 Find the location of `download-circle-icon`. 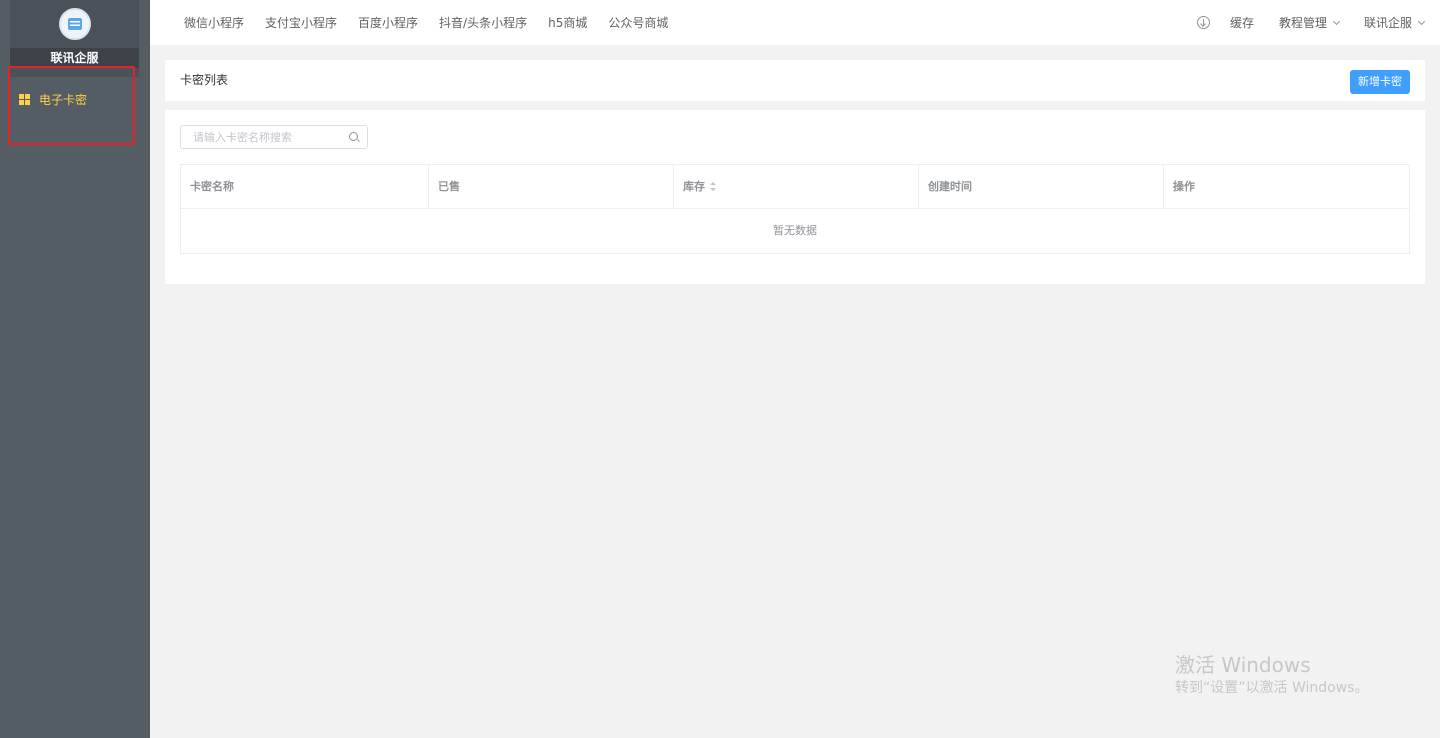

download-circle-icon is located at coordinates (1203, 22).